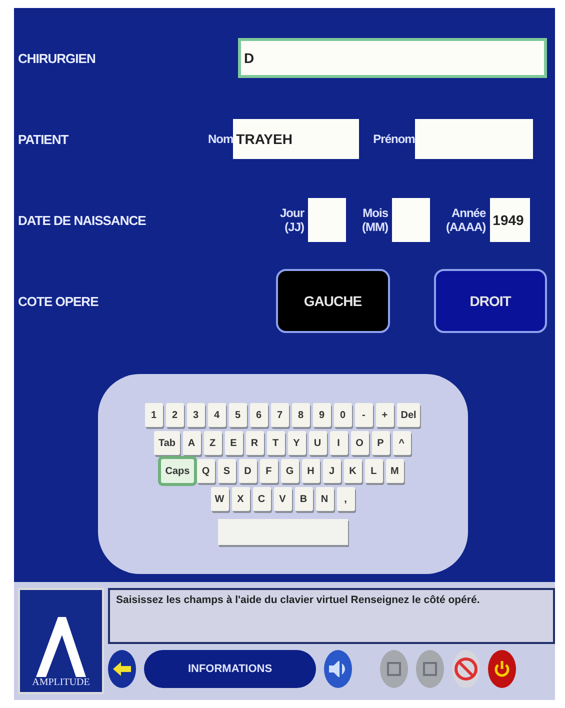  Describe the element at coordinates (339, 443) in the screenshot. I see `keyboard-key: I` at that location.